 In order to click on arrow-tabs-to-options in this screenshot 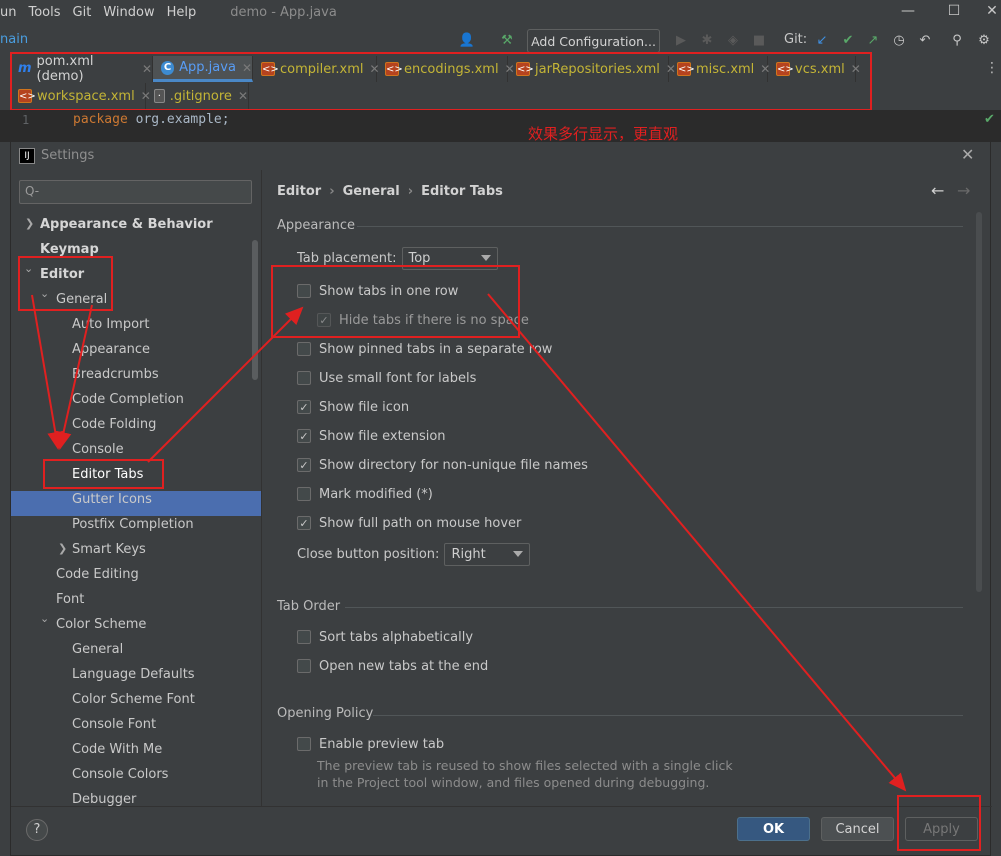, I will do `click(225, 384)`.